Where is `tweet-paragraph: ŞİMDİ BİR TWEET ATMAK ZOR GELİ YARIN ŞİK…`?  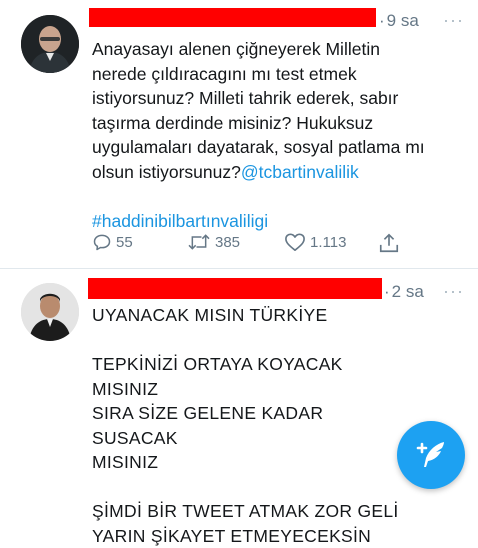 tweet-paragraph: ŞİMDİ BİR TWEET ATMAK ZOR GELİ YARIN ŞİK… is located at coordinates (245, 523).